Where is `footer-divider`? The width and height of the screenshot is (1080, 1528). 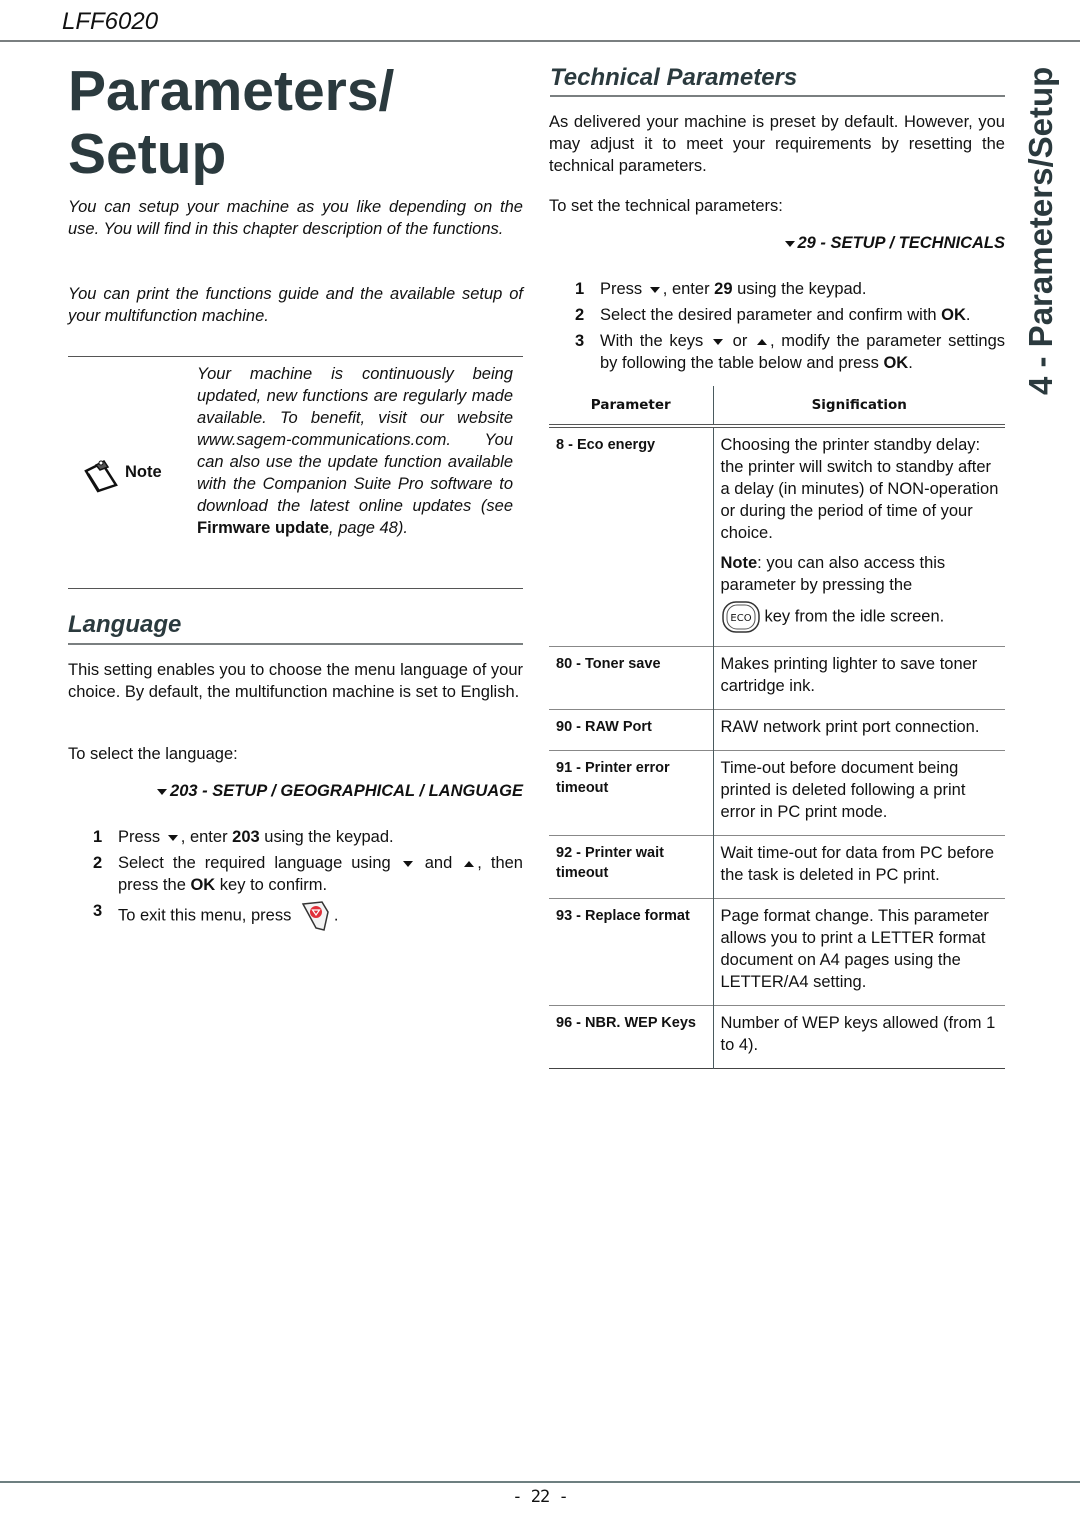
footer-divider is located at coordinates (540, 1482).